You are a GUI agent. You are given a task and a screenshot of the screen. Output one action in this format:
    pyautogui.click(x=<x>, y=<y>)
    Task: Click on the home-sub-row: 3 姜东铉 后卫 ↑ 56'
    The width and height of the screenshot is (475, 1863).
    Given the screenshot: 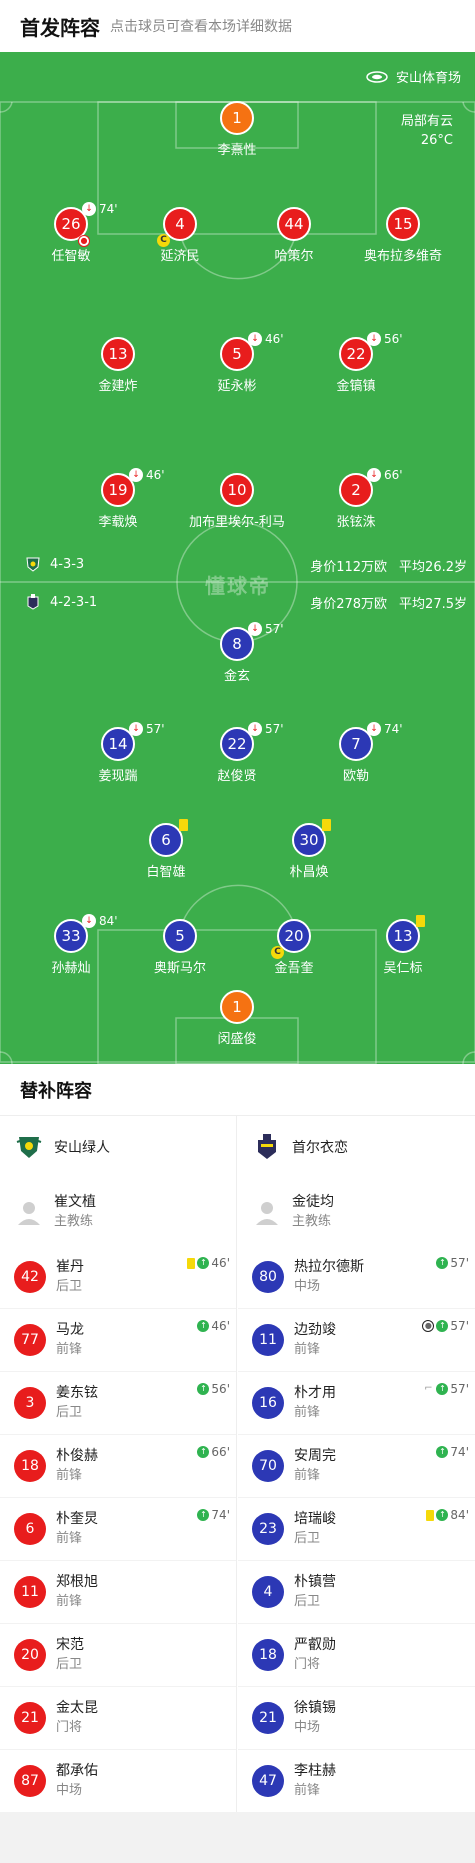 What is the action you would take?
    pyautogui.click(x=118, y=1403)
    